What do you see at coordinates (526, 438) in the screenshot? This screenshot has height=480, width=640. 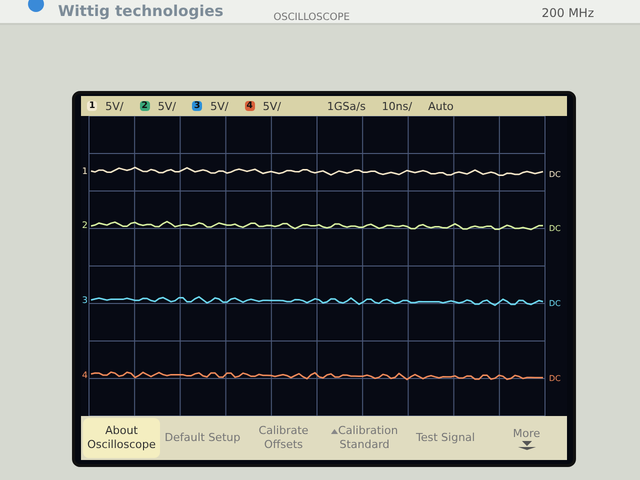 I see `softkey: More` at bounding box center [526, 438].